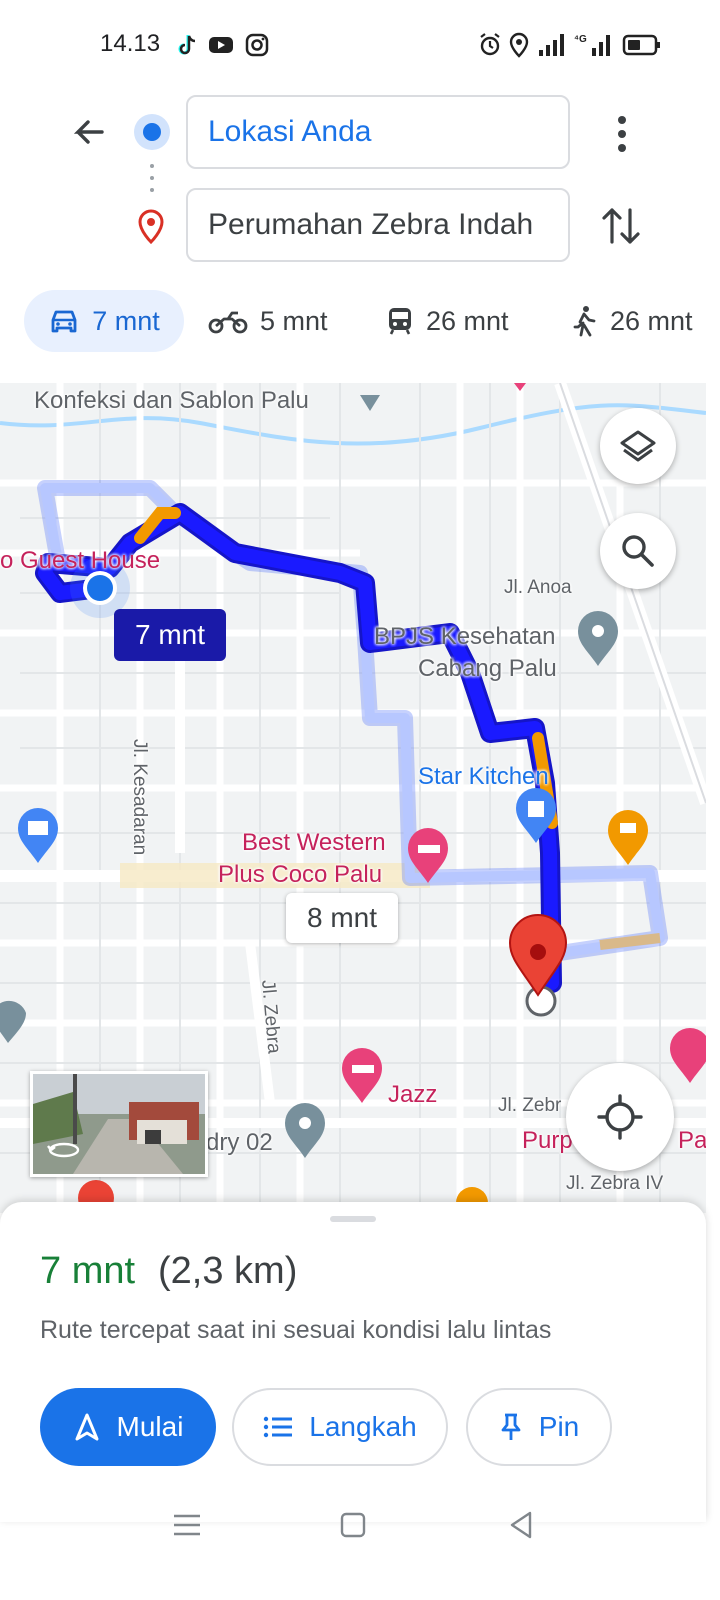 This screenshot has width=720, height=1600. I want to click on map-label-jazz: Jazz, so click(413, 1094).